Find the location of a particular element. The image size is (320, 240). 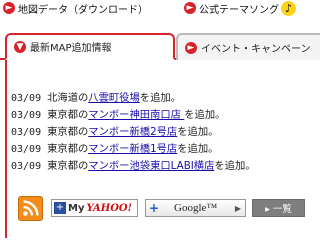

google-label: Google™ is located at coordinates (196, 208).